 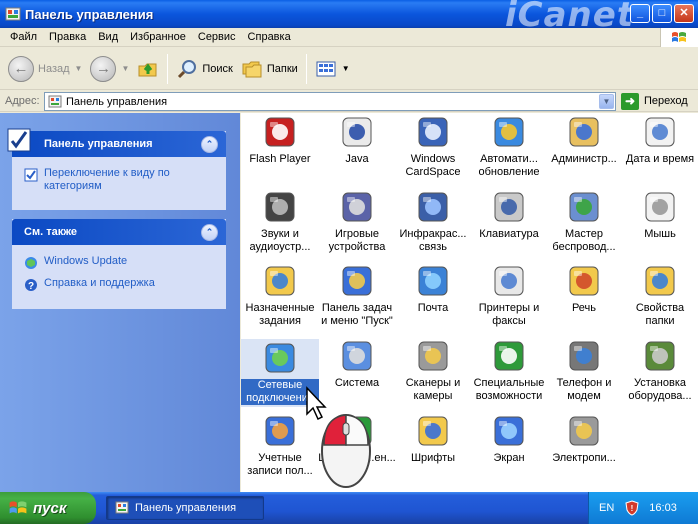 I want to click on applet-item: Мышь, so click(x=659, y=215).